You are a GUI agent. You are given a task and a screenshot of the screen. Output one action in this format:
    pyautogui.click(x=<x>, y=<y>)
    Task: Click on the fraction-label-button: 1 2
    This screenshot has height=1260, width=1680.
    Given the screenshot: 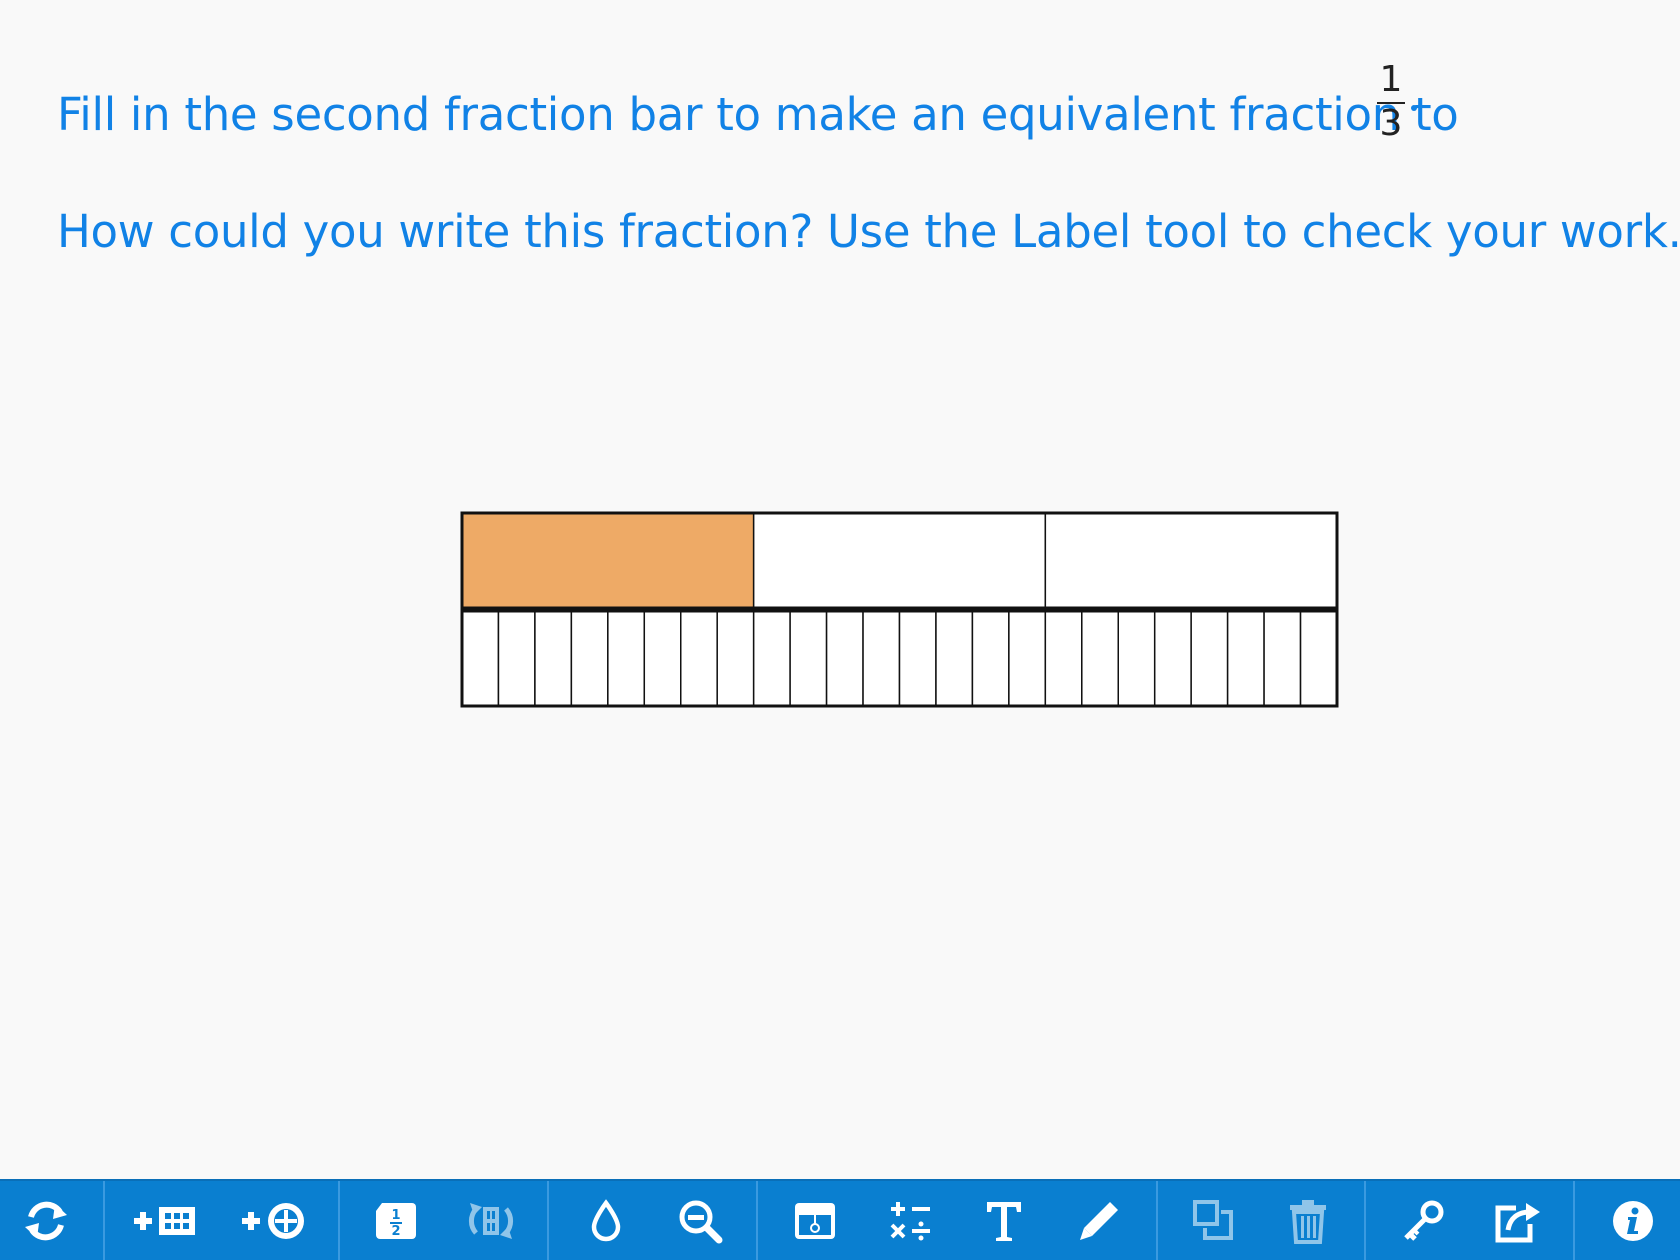 What is the action you would take?
    pyautogui.click(x=396, y=1220)
    